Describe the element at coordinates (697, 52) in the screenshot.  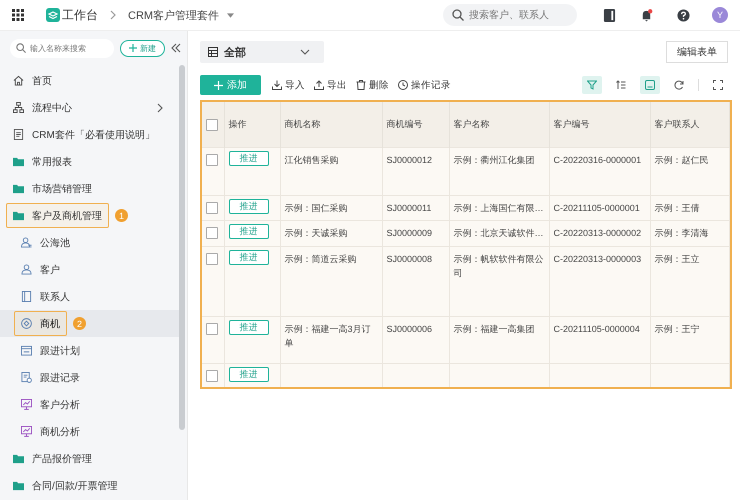
I see `edit-form-button: 编辑表单` at that location.